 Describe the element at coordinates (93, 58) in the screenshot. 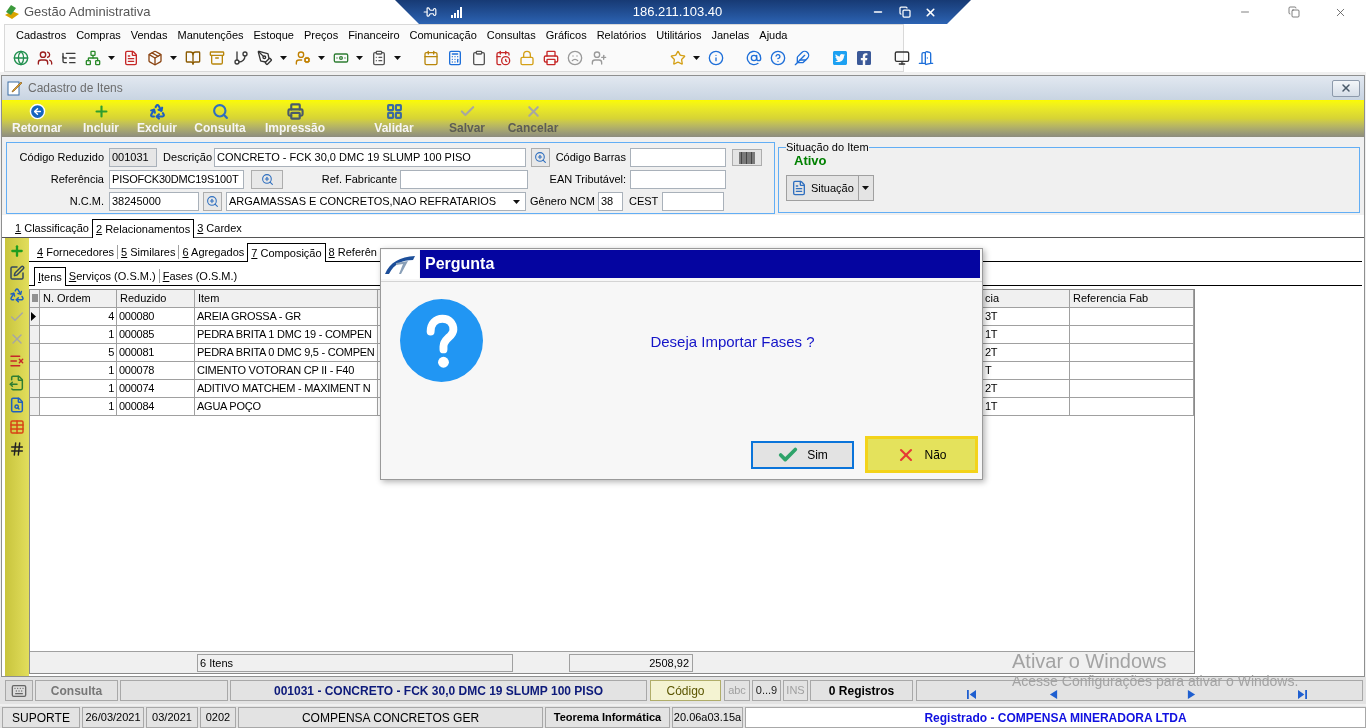

I see `network-icon` at that location.